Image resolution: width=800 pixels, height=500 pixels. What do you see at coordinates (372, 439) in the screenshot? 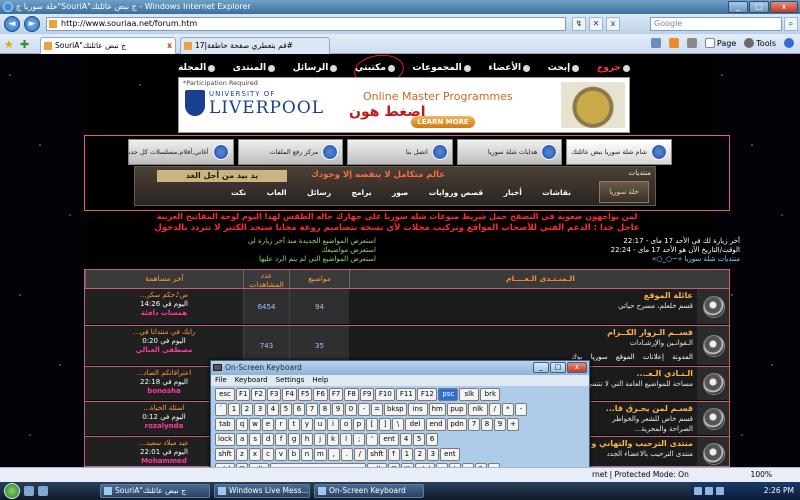
I see `osk-key: '` at bounding box center [372, 439].